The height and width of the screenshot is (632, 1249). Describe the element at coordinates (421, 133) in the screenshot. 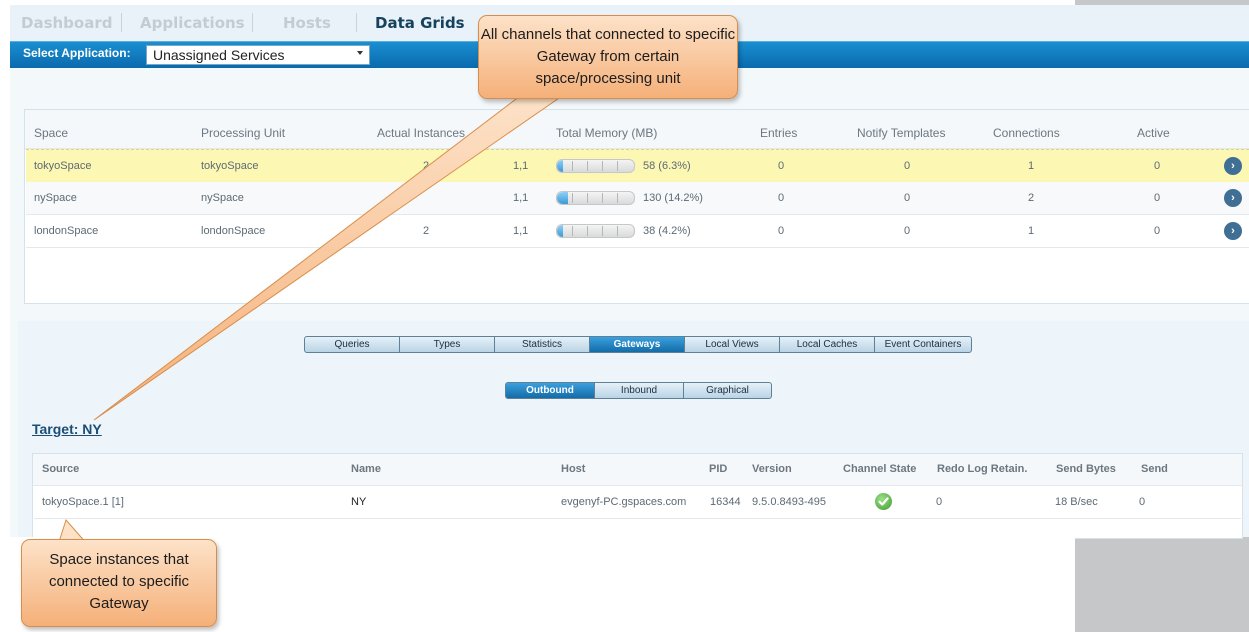

I see `column-header-actual-instances: Actual Instances` at that location.